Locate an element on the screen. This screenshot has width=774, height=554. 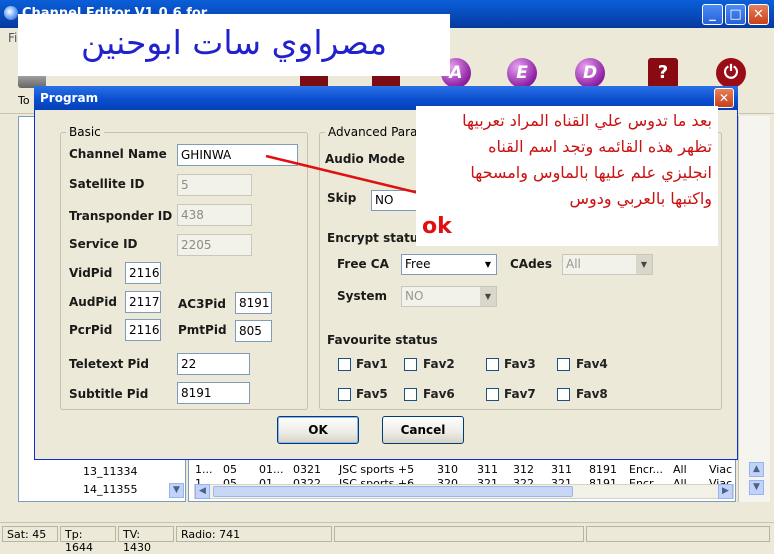
scroll-up-icon: ▲ is located at coordinates (756, 469).